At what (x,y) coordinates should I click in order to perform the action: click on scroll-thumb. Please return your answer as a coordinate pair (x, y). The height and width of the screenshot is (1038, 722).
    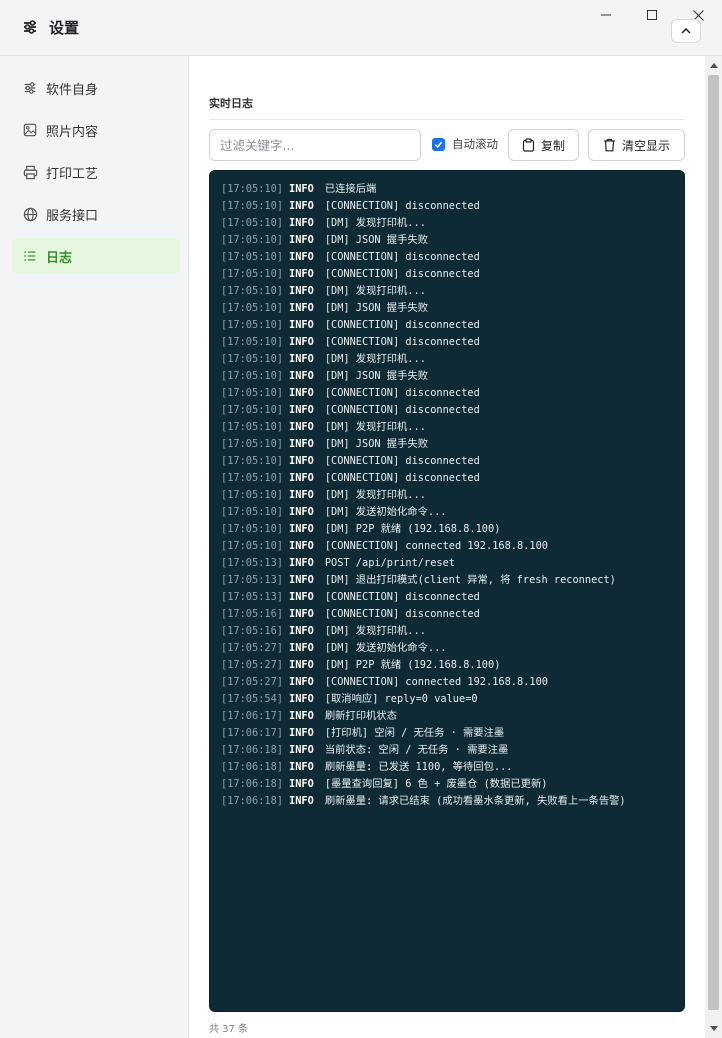
    Looking at the image, I should click on (713, 542).